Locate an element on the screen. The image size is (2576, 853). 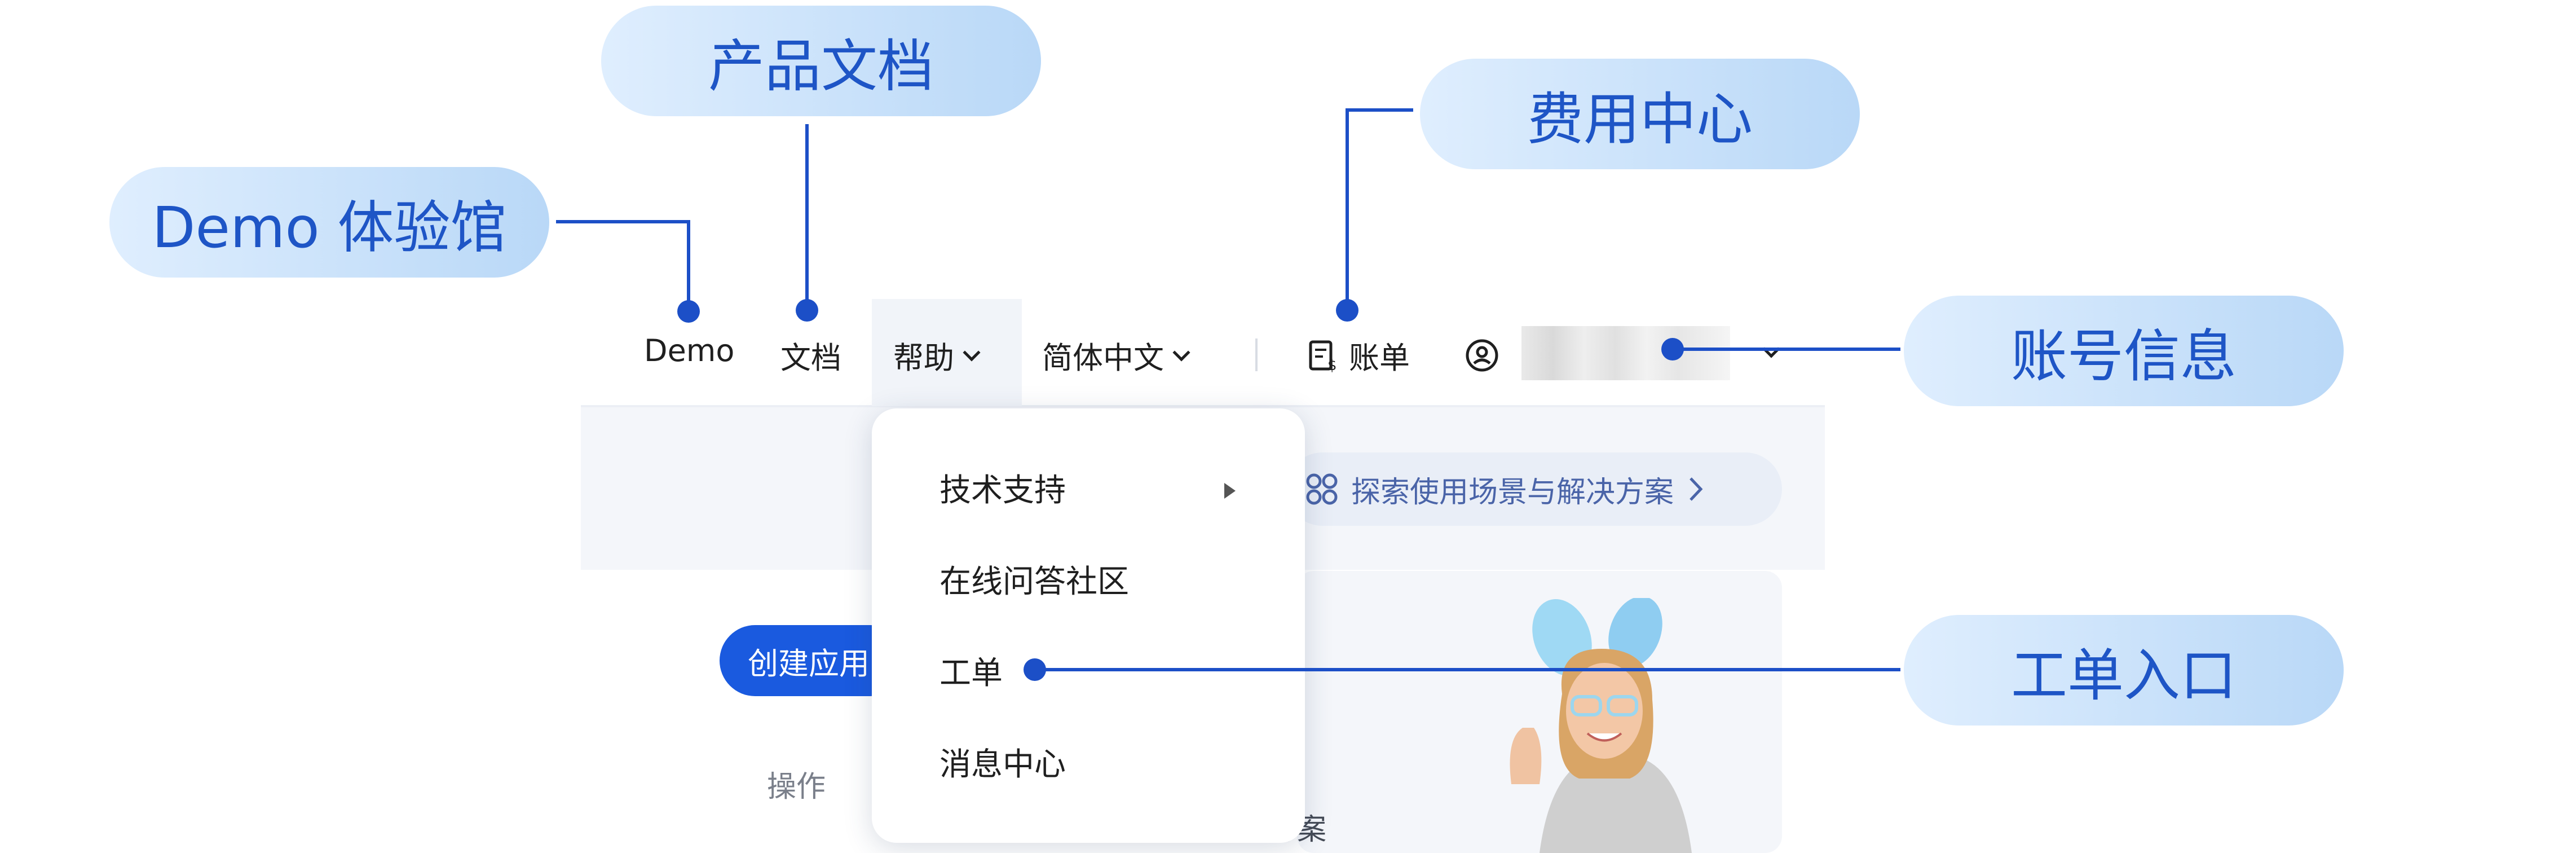
chevron-right-icon is located at coordinates (1696, 489).